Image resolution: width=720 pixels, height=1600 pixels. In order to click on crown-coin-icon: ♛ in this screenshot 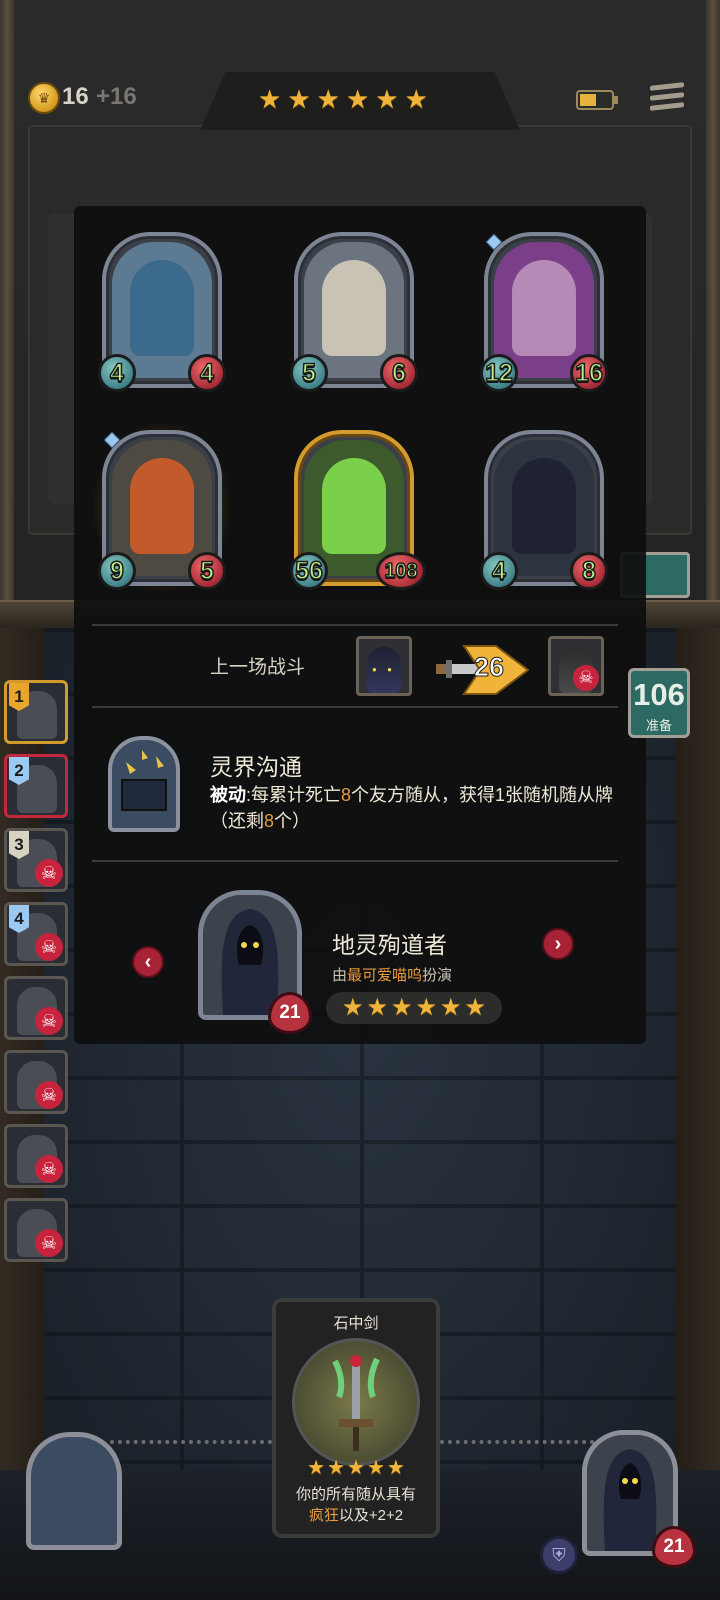, I will do `click(44, 98)`.